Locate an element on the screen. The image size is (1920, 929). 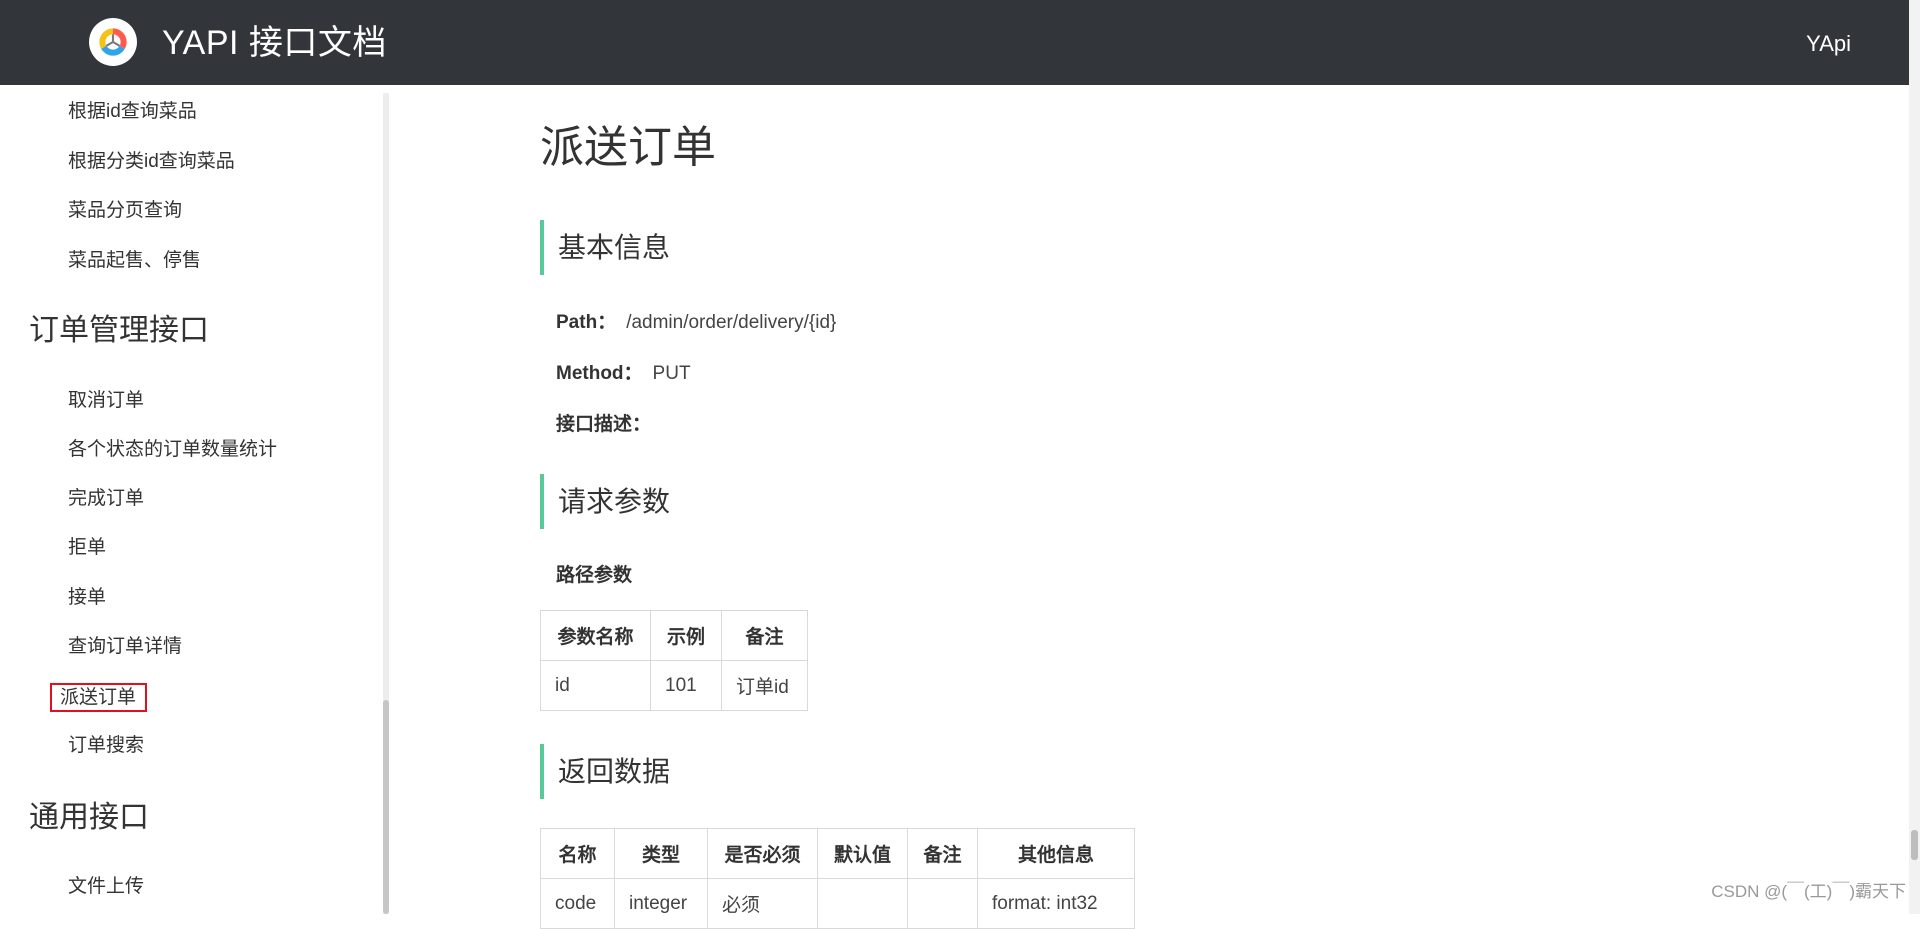
table-cell: 101 is located at coordinates (686, 685).